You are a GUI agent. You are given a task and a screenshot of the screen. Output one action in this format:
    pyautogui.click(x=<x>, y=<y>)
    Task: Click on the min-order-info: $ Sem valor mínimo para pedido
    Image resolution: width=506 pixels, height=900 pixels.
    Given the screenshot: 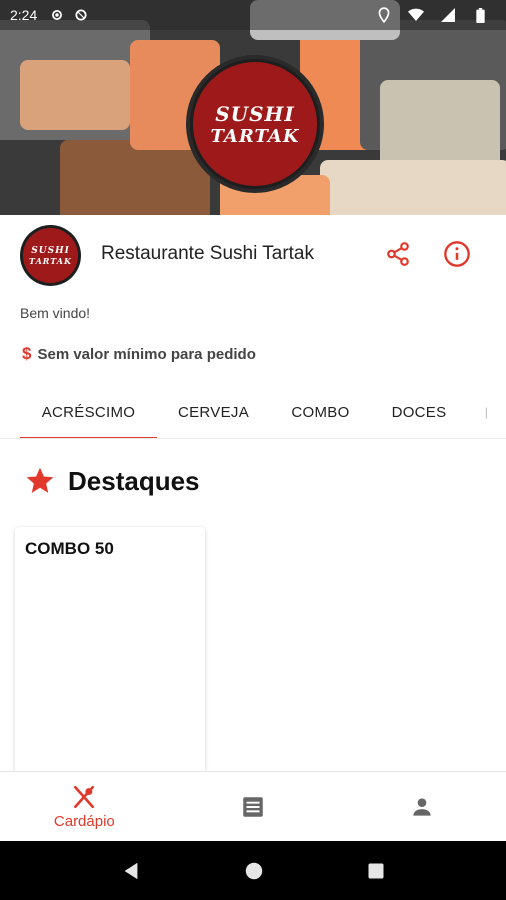 What is the action you would take?
    pyautogui.click(x=139, y=354)
    